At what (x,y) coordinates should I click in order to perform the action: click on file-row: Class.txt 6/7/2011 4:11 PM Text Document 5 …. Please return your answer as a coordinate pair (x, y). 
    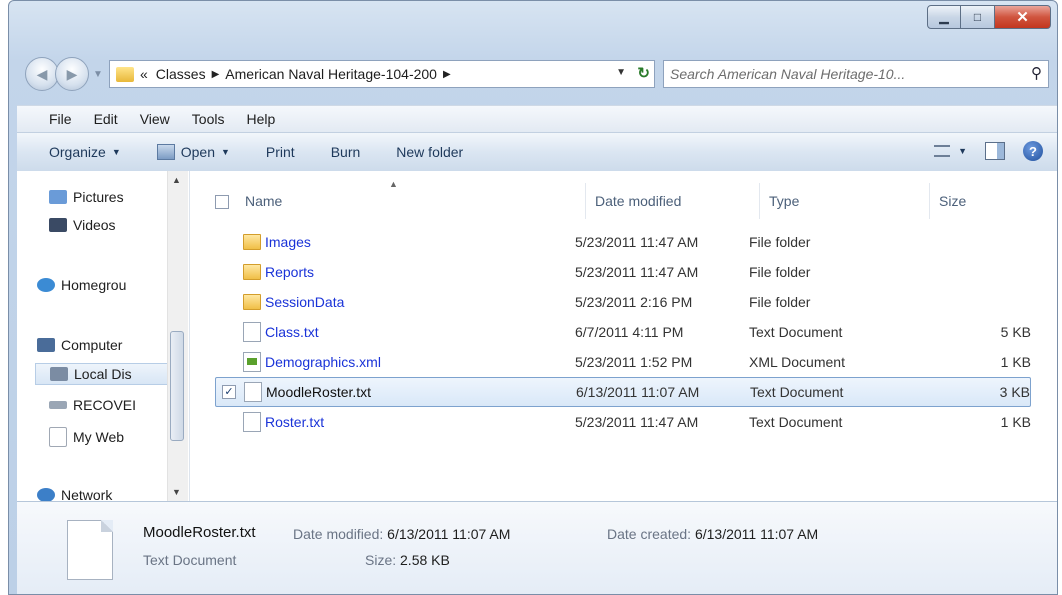
    Looking at the image, I should click on (623, 332).